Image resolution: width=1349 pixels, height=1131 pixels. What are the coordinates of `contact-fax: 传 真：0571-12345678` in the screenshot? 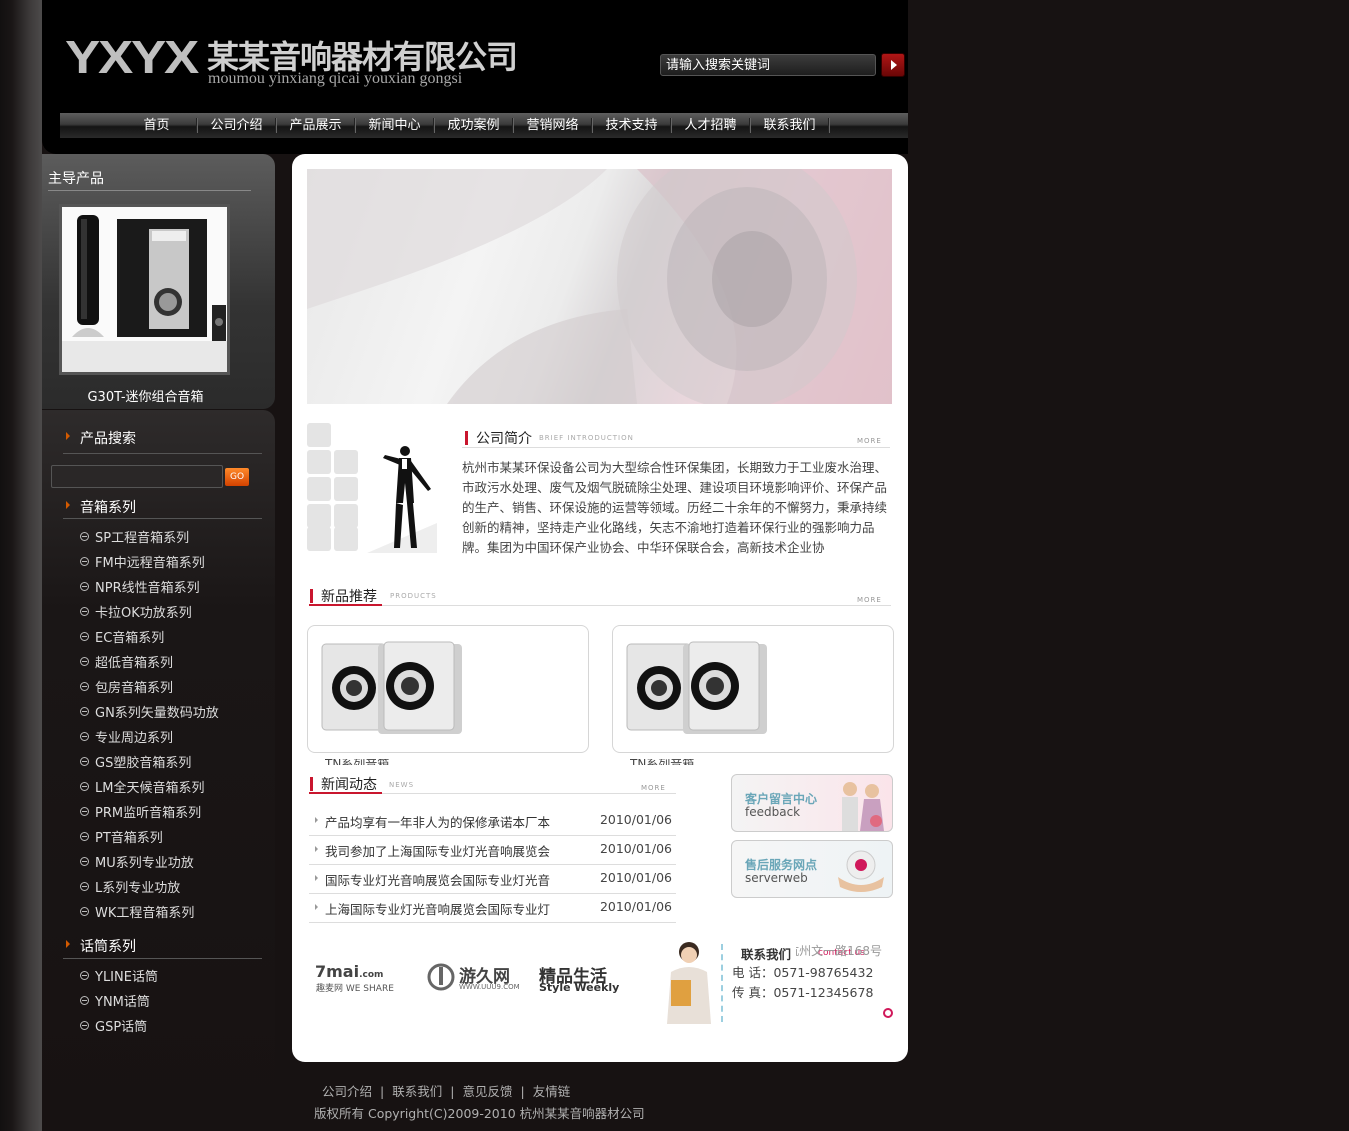 It's located at (803, 992).